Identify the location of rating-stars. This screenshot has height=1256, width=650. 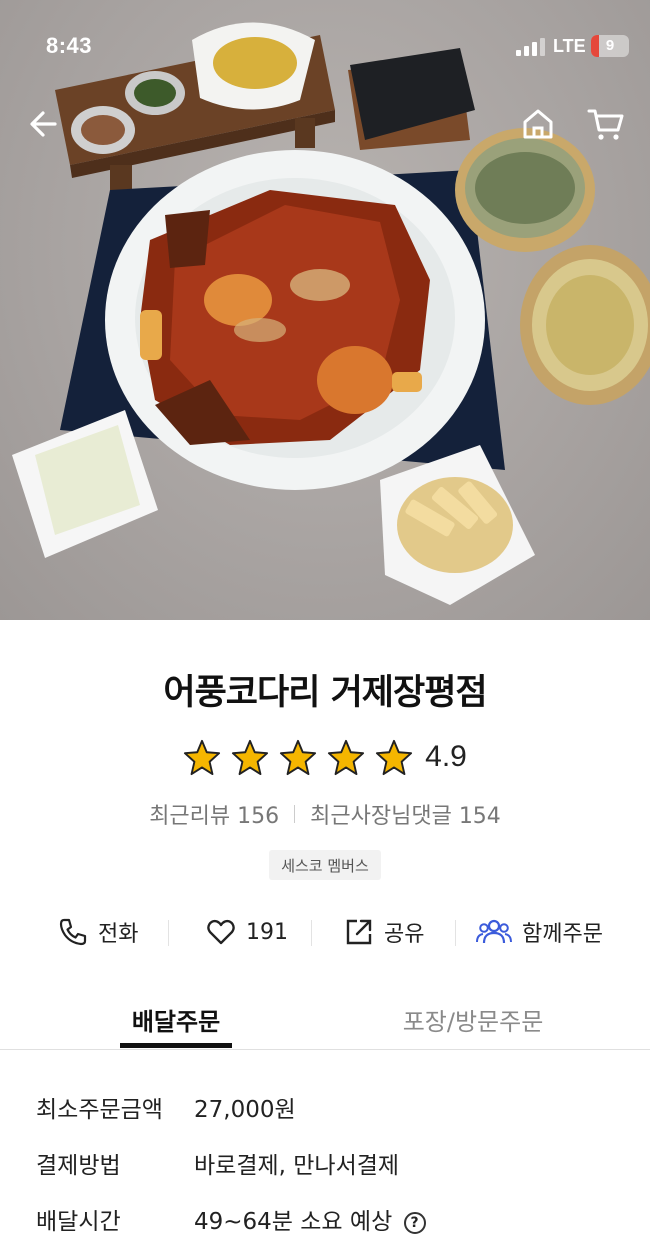
(298, 757).